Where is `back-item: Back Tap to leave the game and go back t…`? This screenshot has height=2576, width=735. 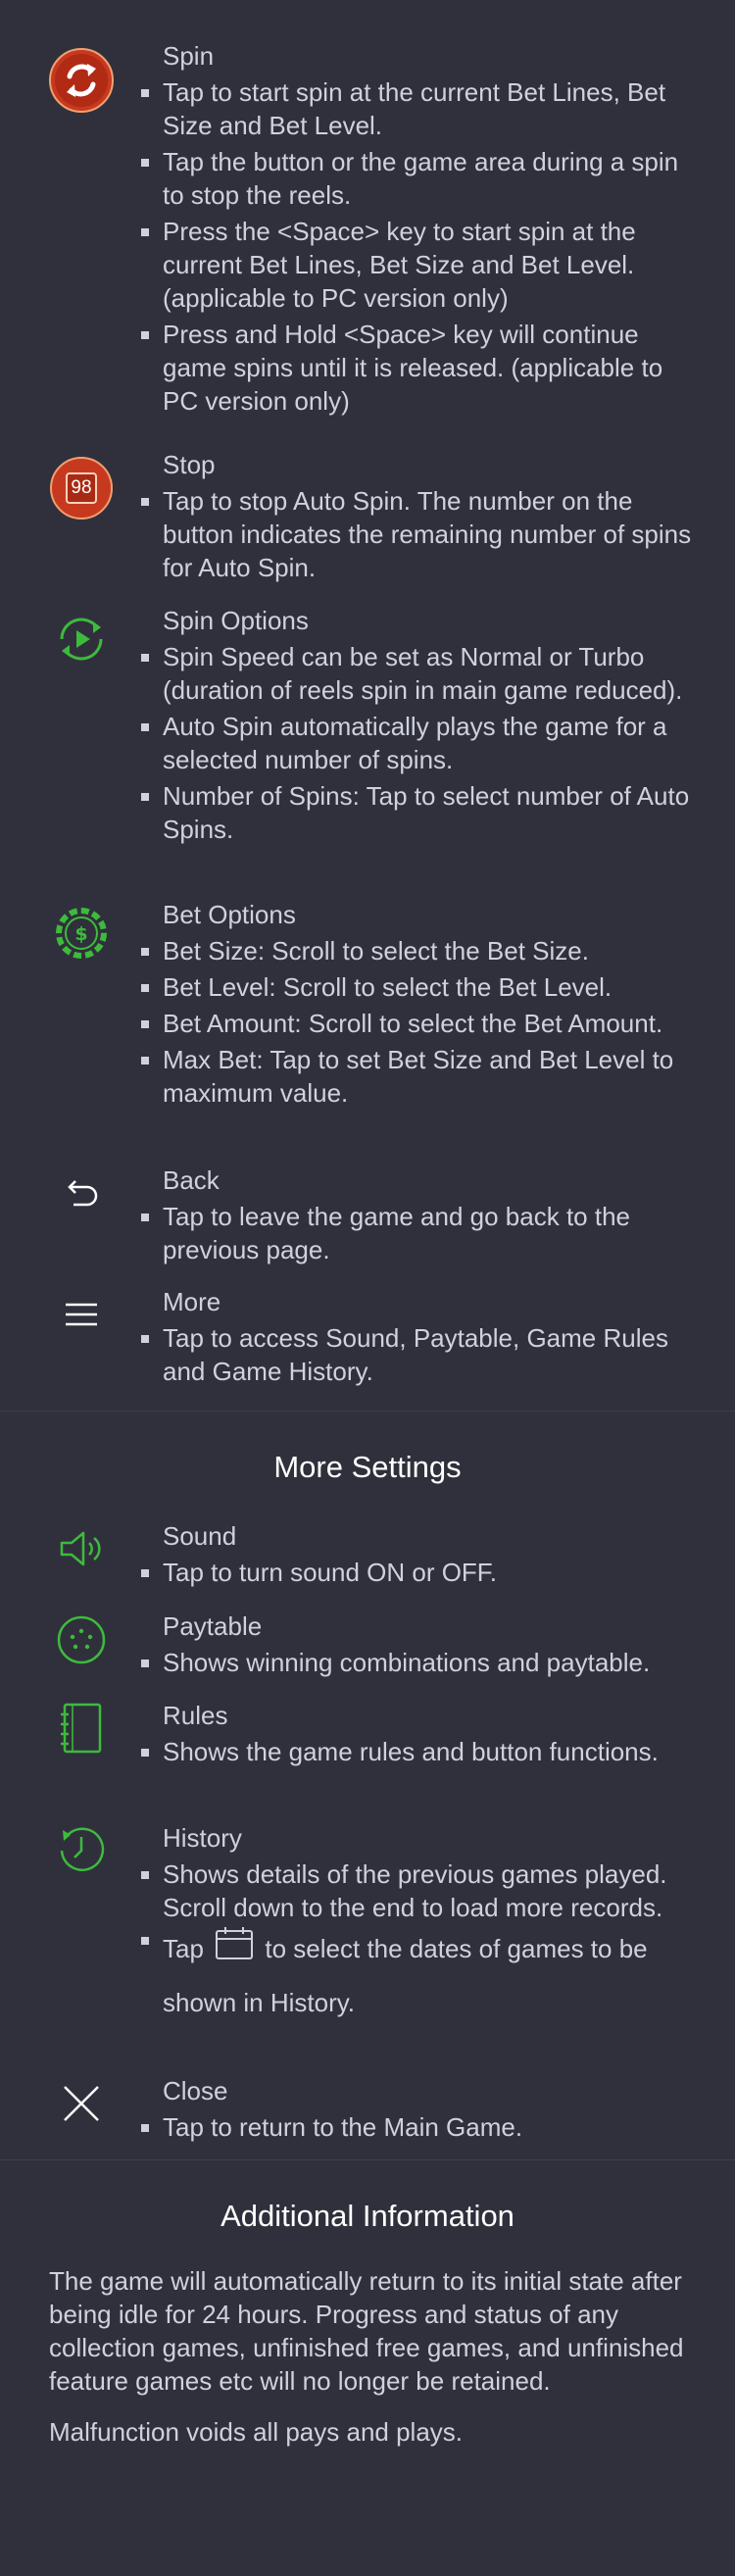
back-item: Back Tap to leave the game and go back t… is located at coordinates (367, 1224).